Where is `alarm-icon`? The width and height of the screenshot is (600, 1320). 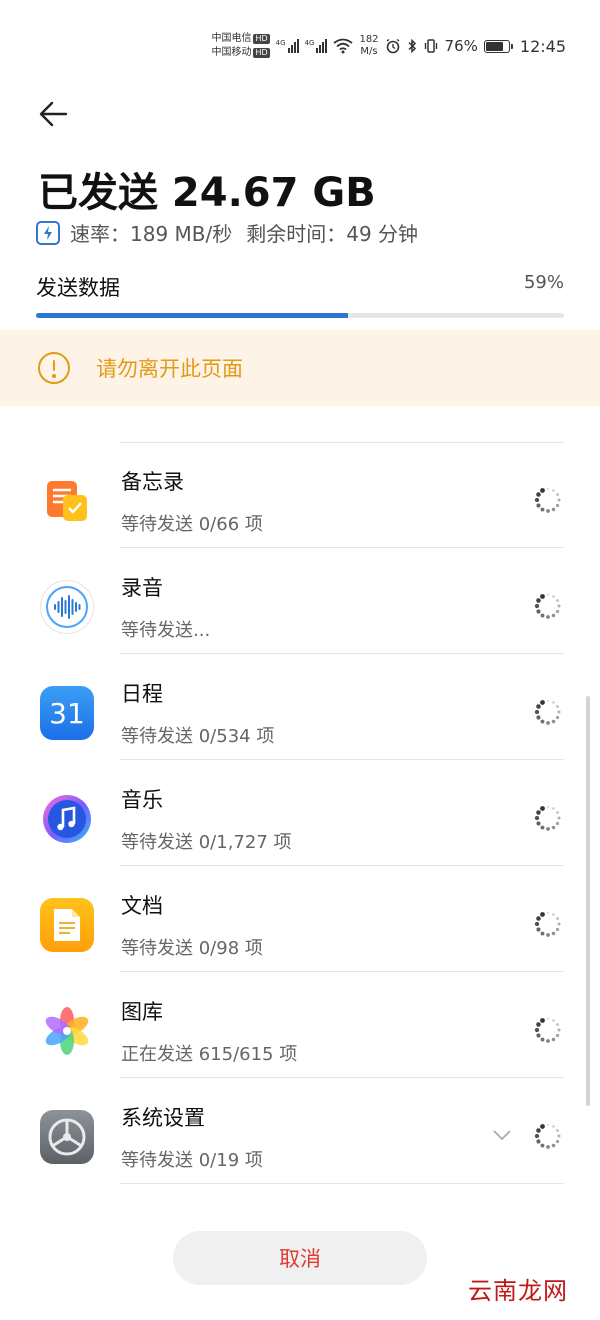
alarm-icon is located at coordinates (392, 46).